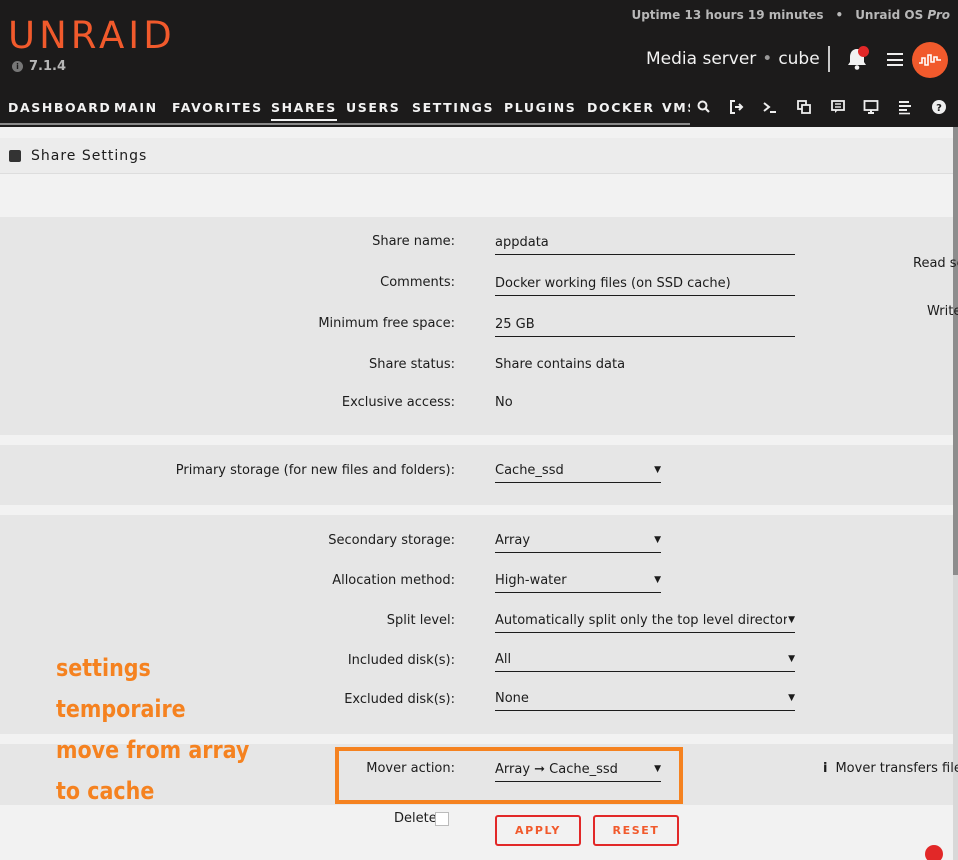  Describe the element at coordinates (636, 830) in the screenshot. I see `reset-button: RESET` at that location.